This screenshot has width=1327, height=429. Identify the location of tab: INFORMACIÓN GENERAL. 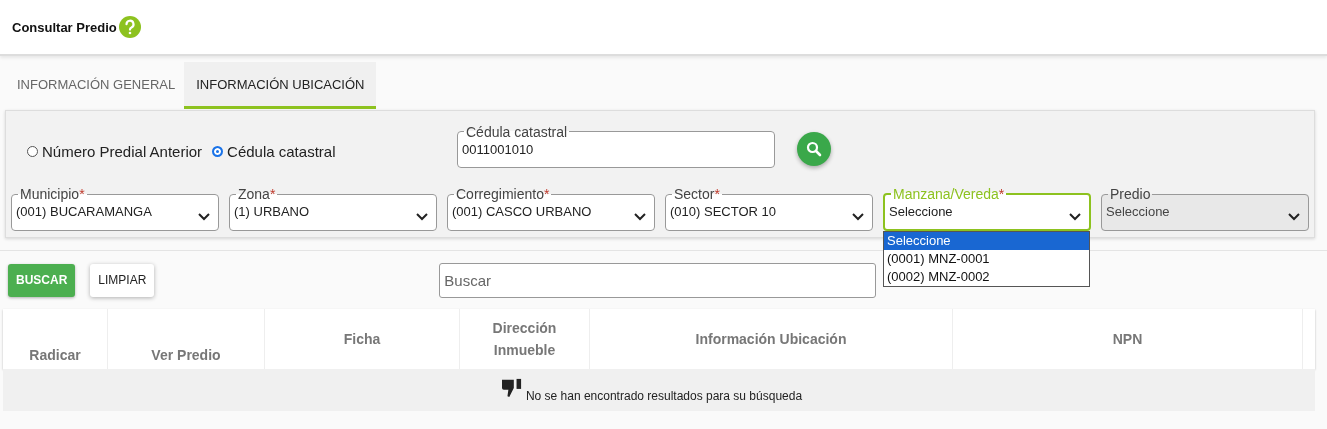
(96, 85).